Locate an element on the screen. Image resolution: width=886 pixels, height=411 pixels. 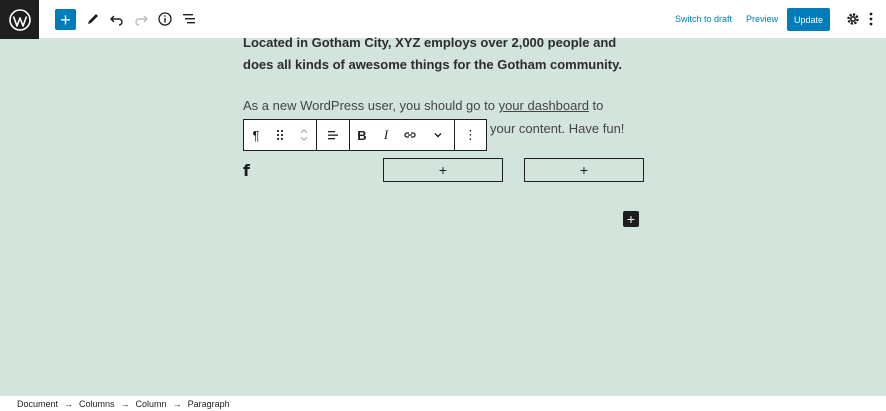
block-toolbar: ¶ B I ⋮ is located at coordinates (365, 135).